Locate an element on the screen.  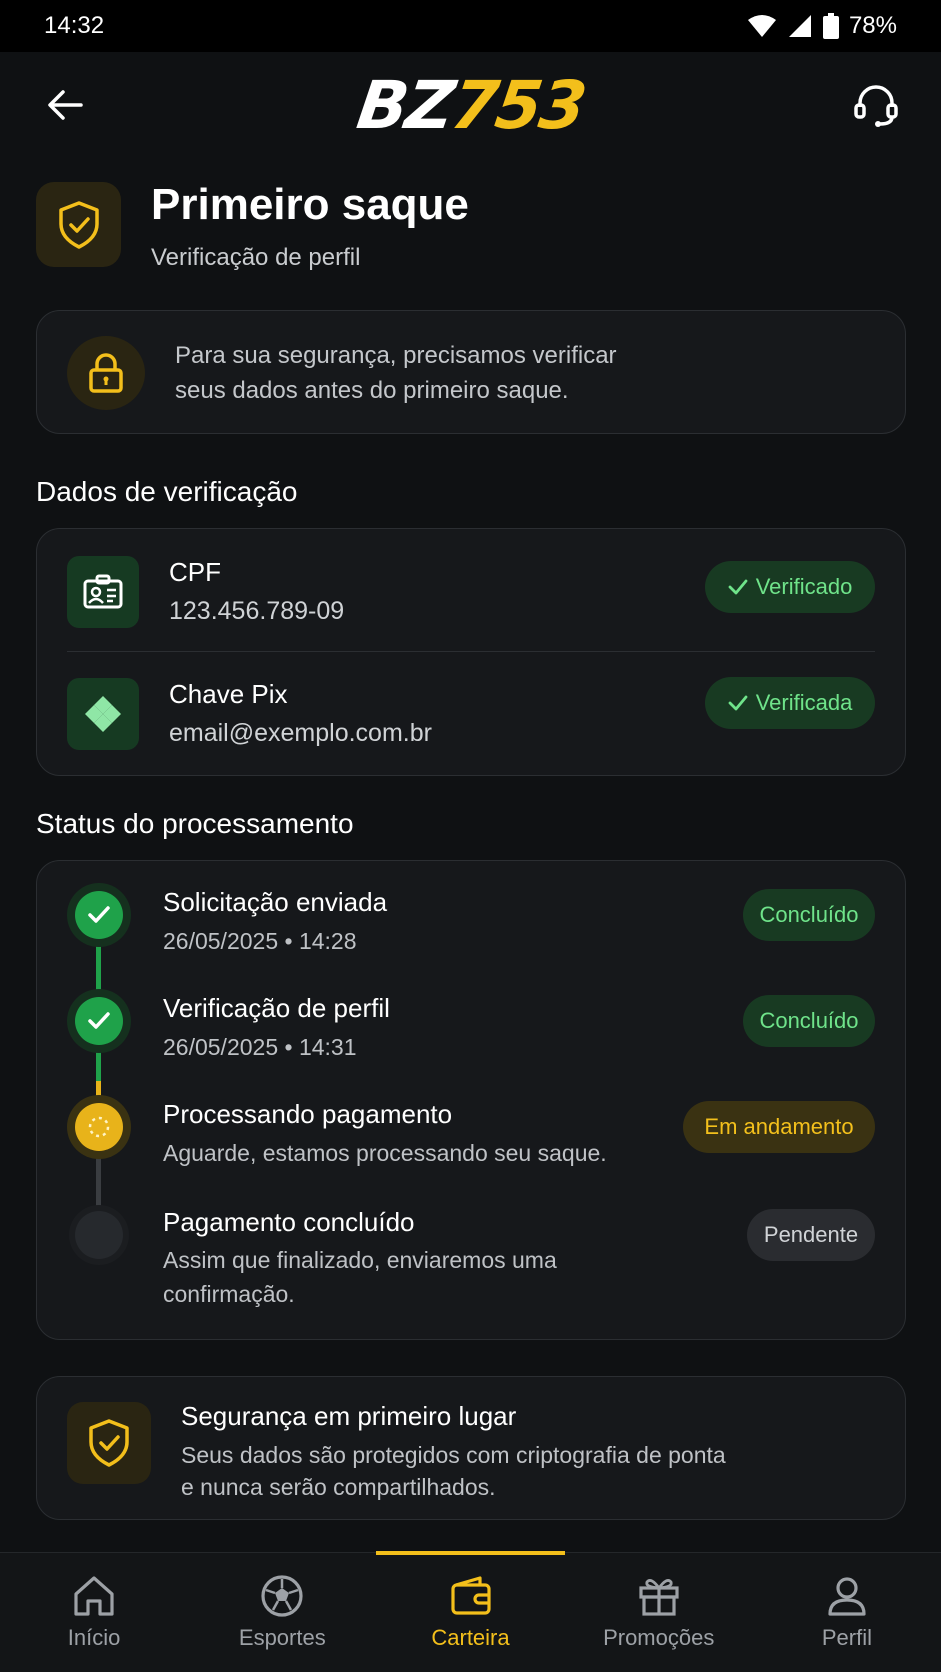
verification-row-cpf: CPF 123.456.789-09 Verificado is located at coordinates (471, 589).